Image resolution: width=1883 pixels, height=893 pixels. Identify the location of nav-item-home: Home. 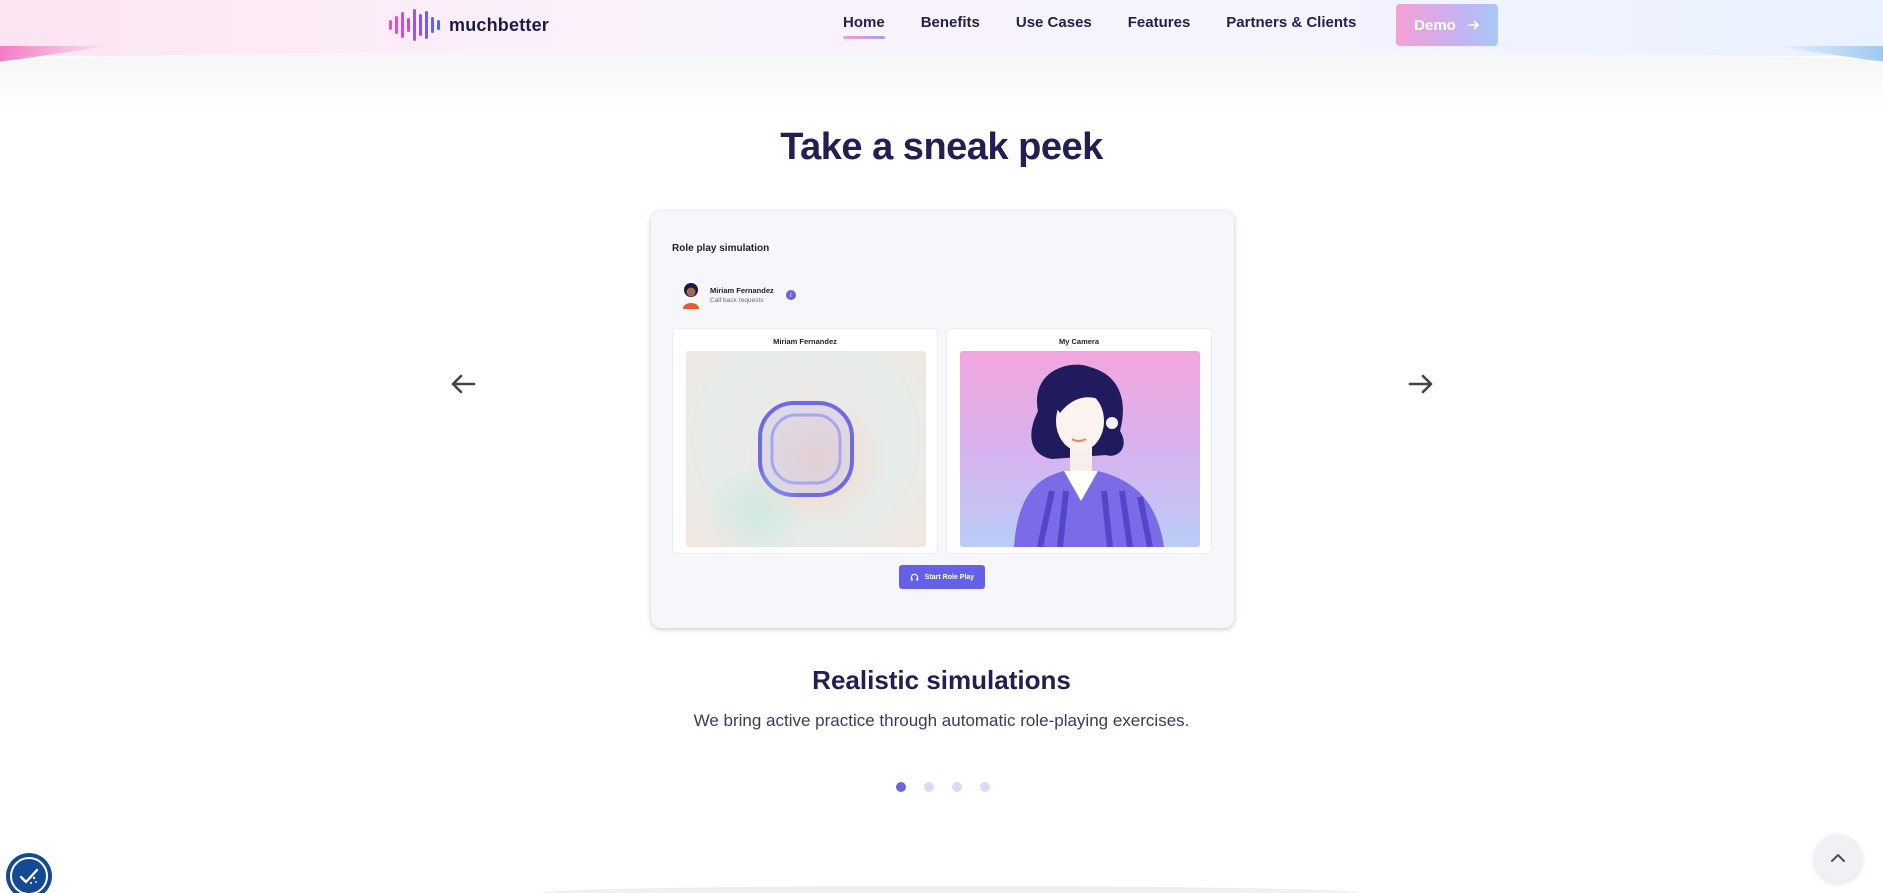
(864, 26).